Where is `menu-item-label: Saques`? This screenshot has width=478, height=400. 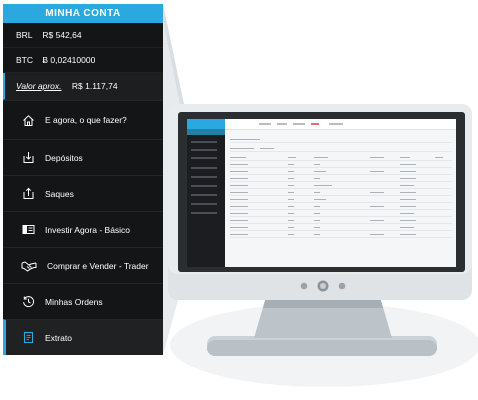 menu-item-label: Saques is located at coordinates (59, 193).